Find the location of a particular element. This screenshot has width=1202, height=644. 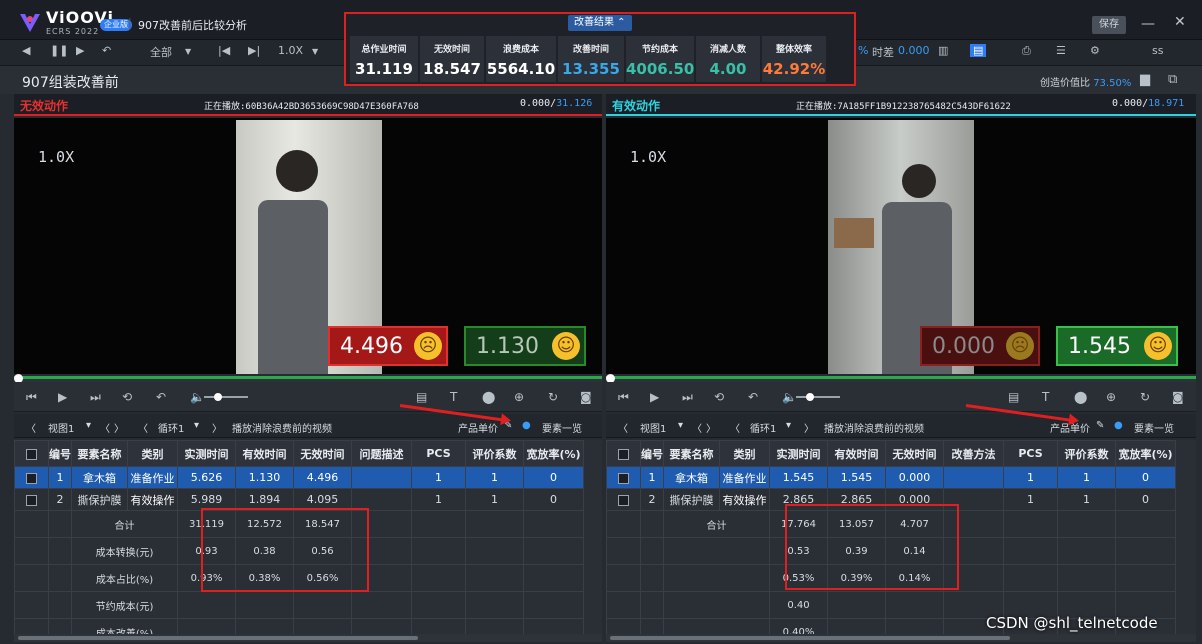

layout-single-icon: ▤ is located at coordinates (978, 50).